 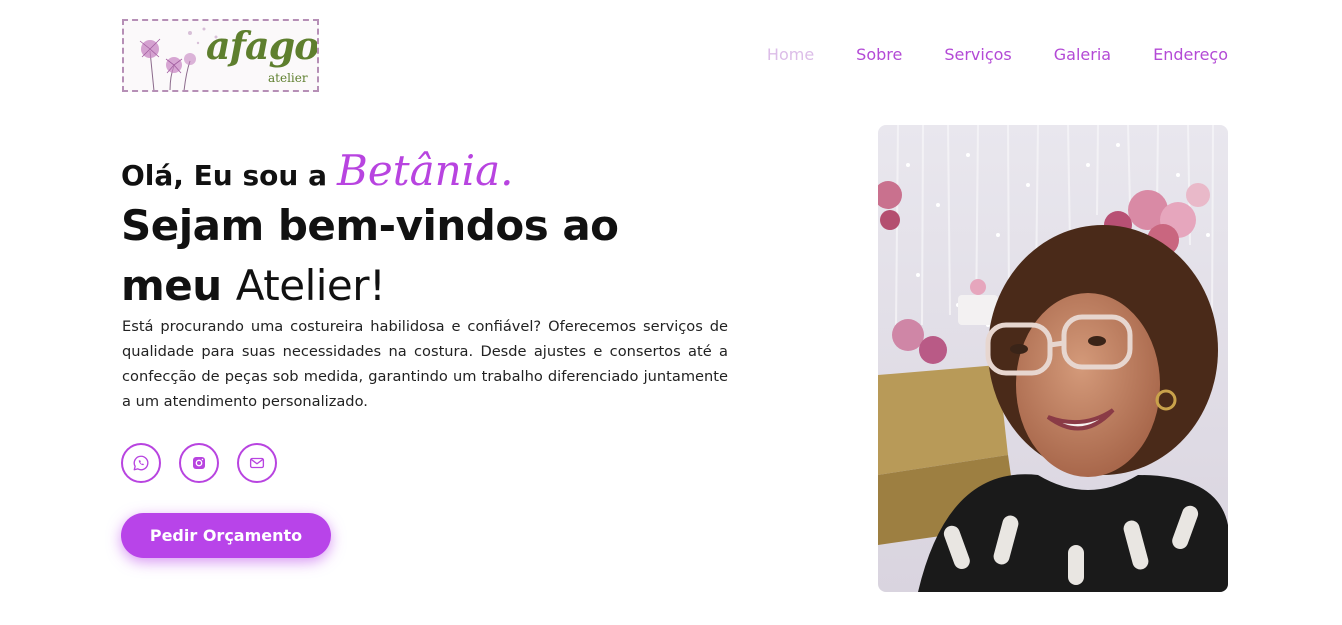 I want to click on email-icon, so click(x=257, y=463).